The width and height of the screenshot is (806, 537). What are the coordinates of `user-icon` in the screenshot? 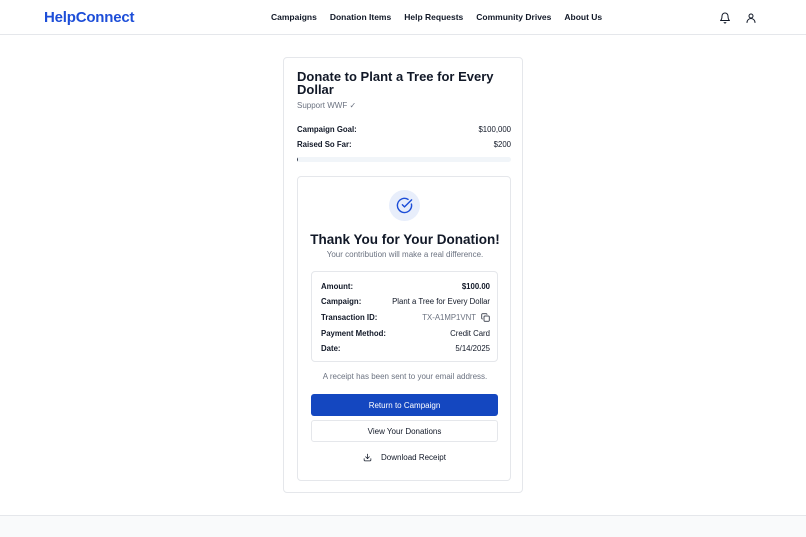 It's located at (751, 17).